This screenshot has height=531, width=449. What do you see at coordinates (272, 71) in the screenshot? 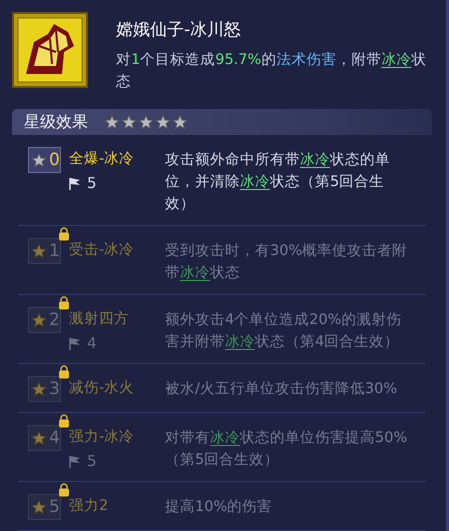
I see `skill-description: 对1个目标造成95.7%的法术伤害，附带冰冷状态` at bounding box center [272, 71].